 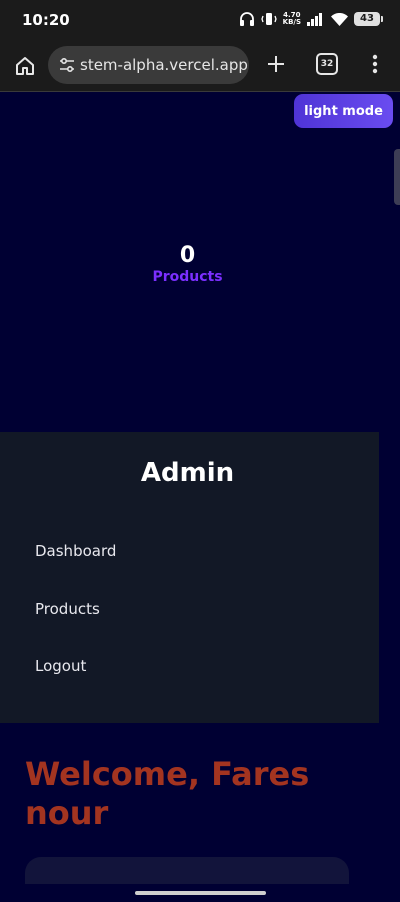 What do you see at coordinates (187, 255) in the screenshot?
I see `products-count: 0` at bounding box center [187, 255].